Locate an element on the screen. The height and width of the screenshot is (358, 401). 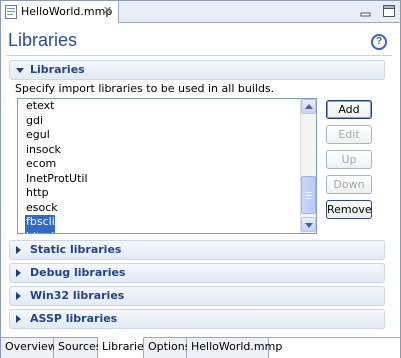
remove-button: Remove is located at coordinates (349, 209).